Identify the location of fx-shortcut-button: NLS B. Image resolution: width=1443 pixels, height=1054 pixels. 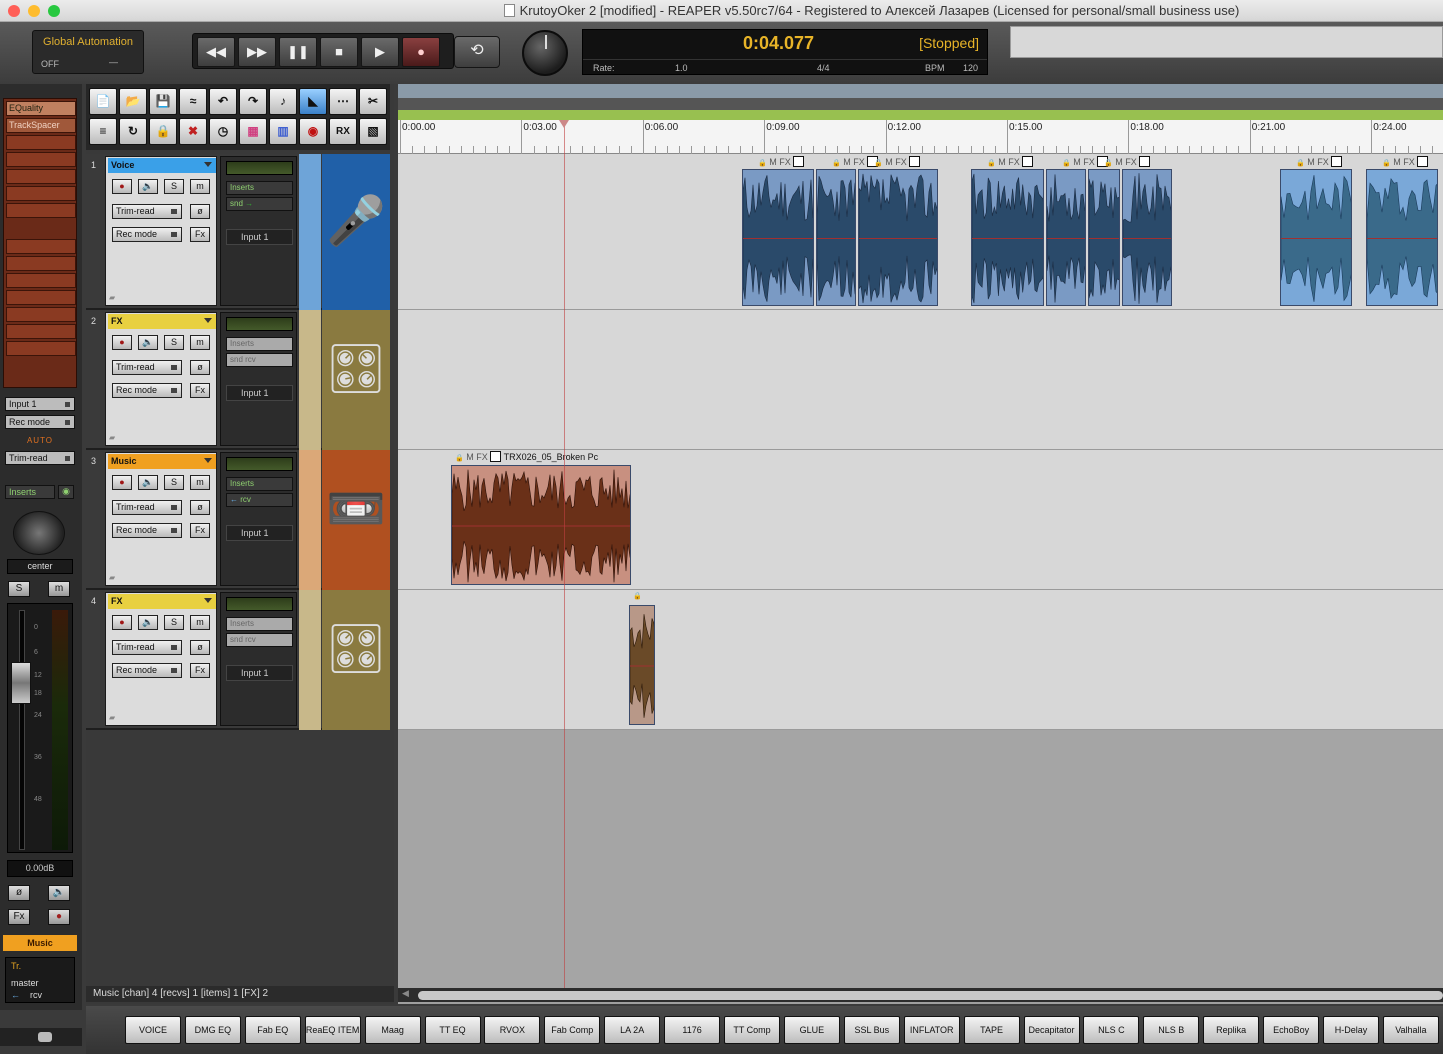
(1171, 1030).